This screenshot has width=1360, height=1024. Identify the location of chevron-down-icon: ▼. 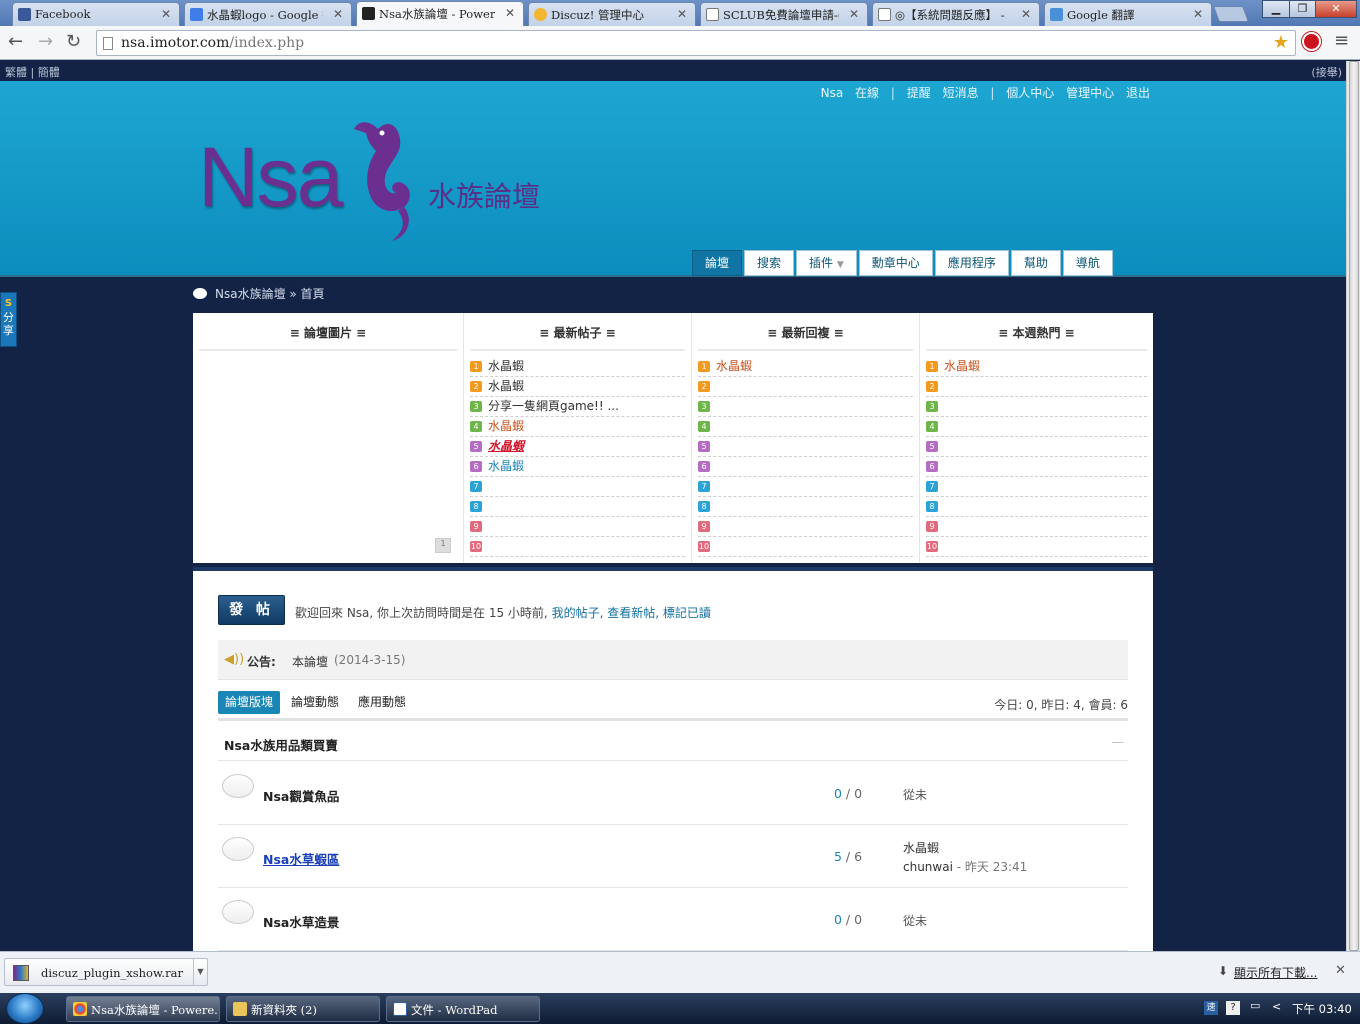
(200, 972).